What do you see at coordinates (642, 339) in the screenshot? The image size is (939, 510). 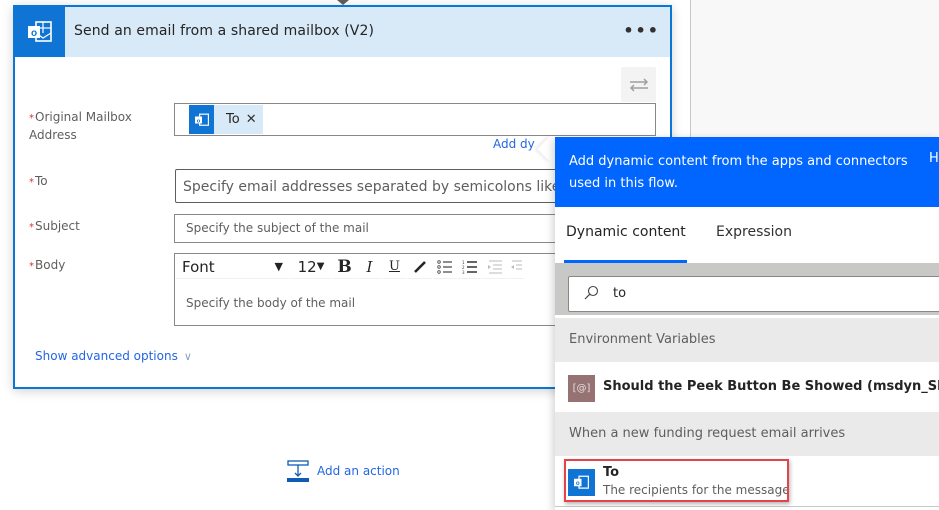 I see `section-title: Environment Variables` at bounding box center [642, 339].